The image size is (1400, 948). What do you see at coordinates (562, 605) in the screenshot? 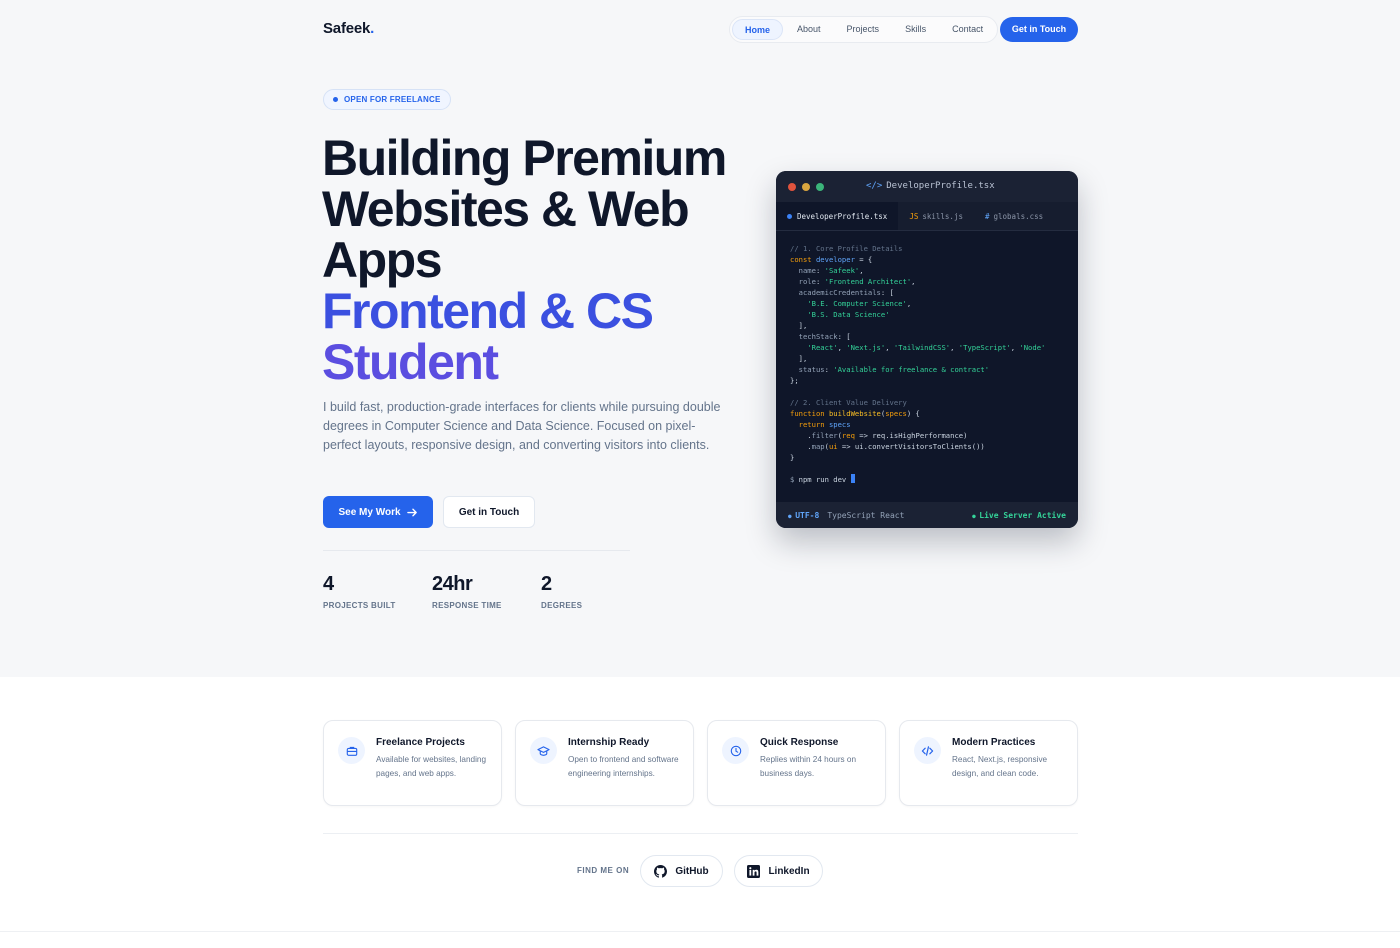
I see `stat-label: DEGREES` at bounding box center [562, 605].